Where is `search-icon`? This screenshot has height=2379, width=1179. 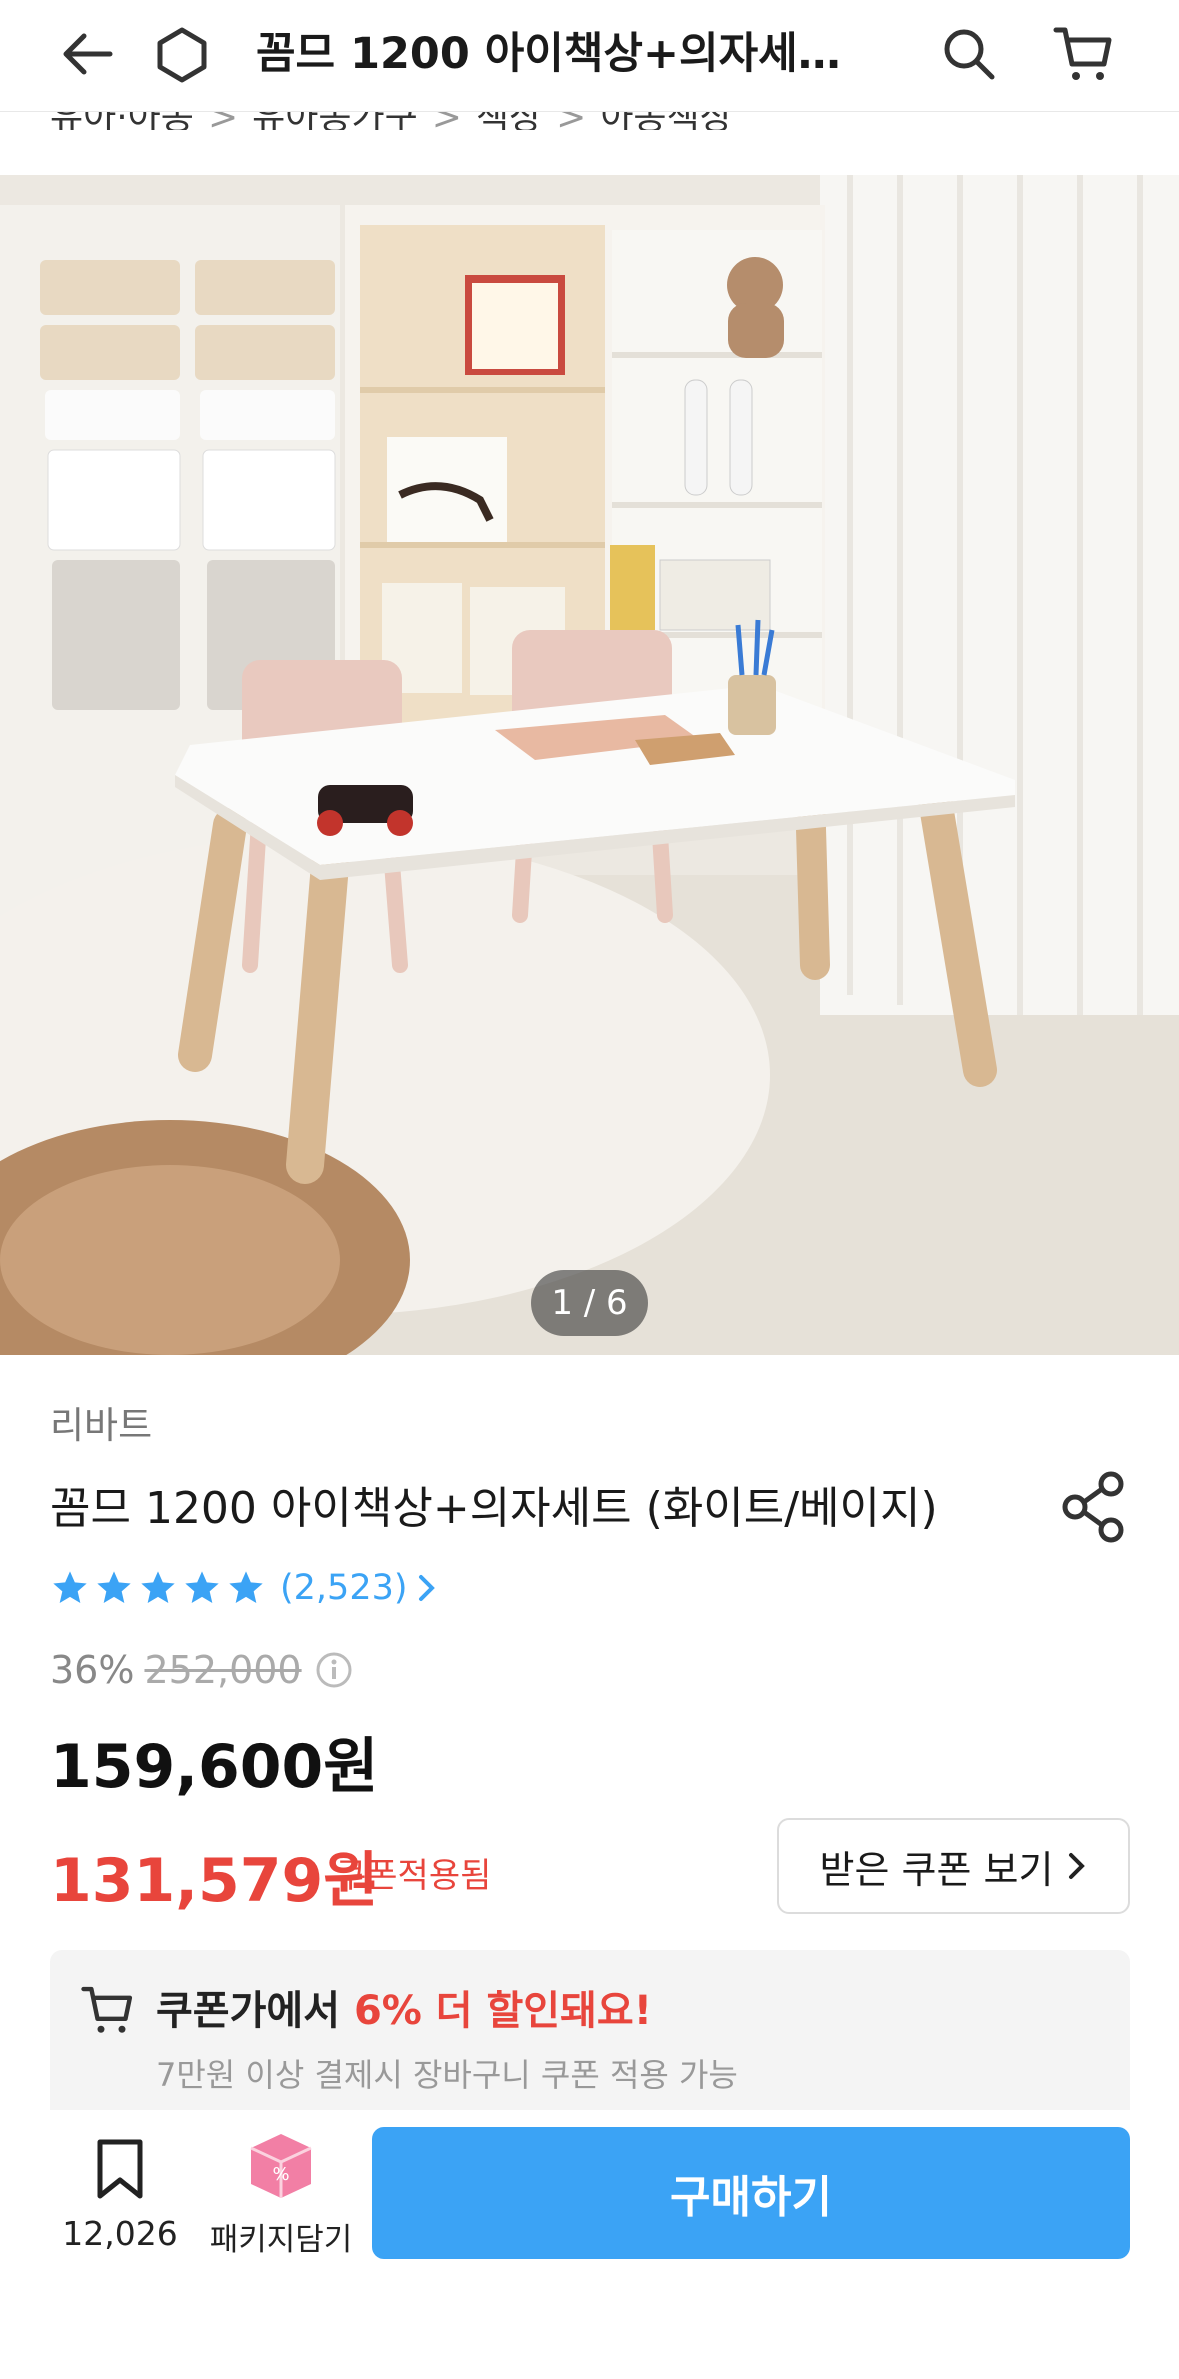 search-icon is located at coordinates (969, 54).